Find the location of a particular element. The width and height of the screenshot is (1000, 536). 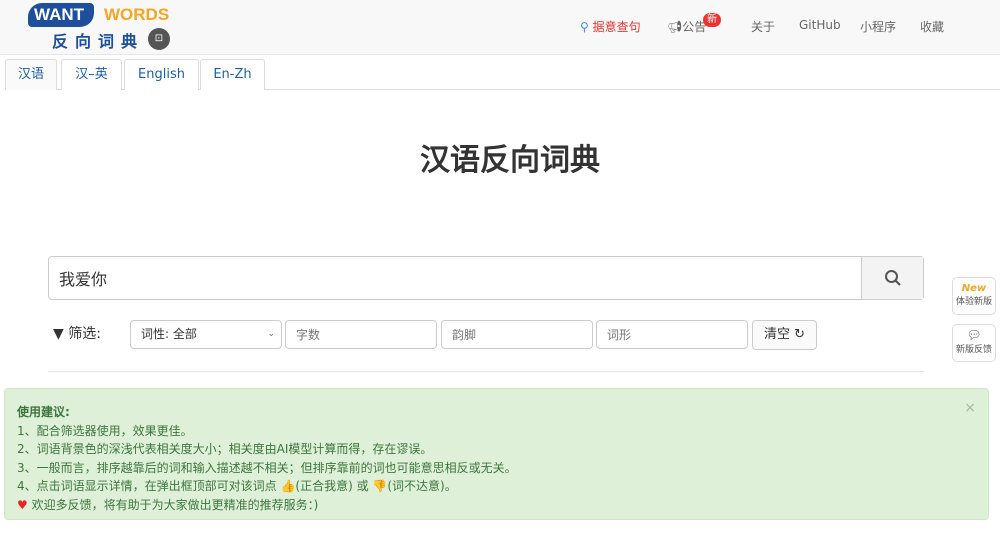

nav-miniprogram: 小程序 is located at coordinates (878, 26).